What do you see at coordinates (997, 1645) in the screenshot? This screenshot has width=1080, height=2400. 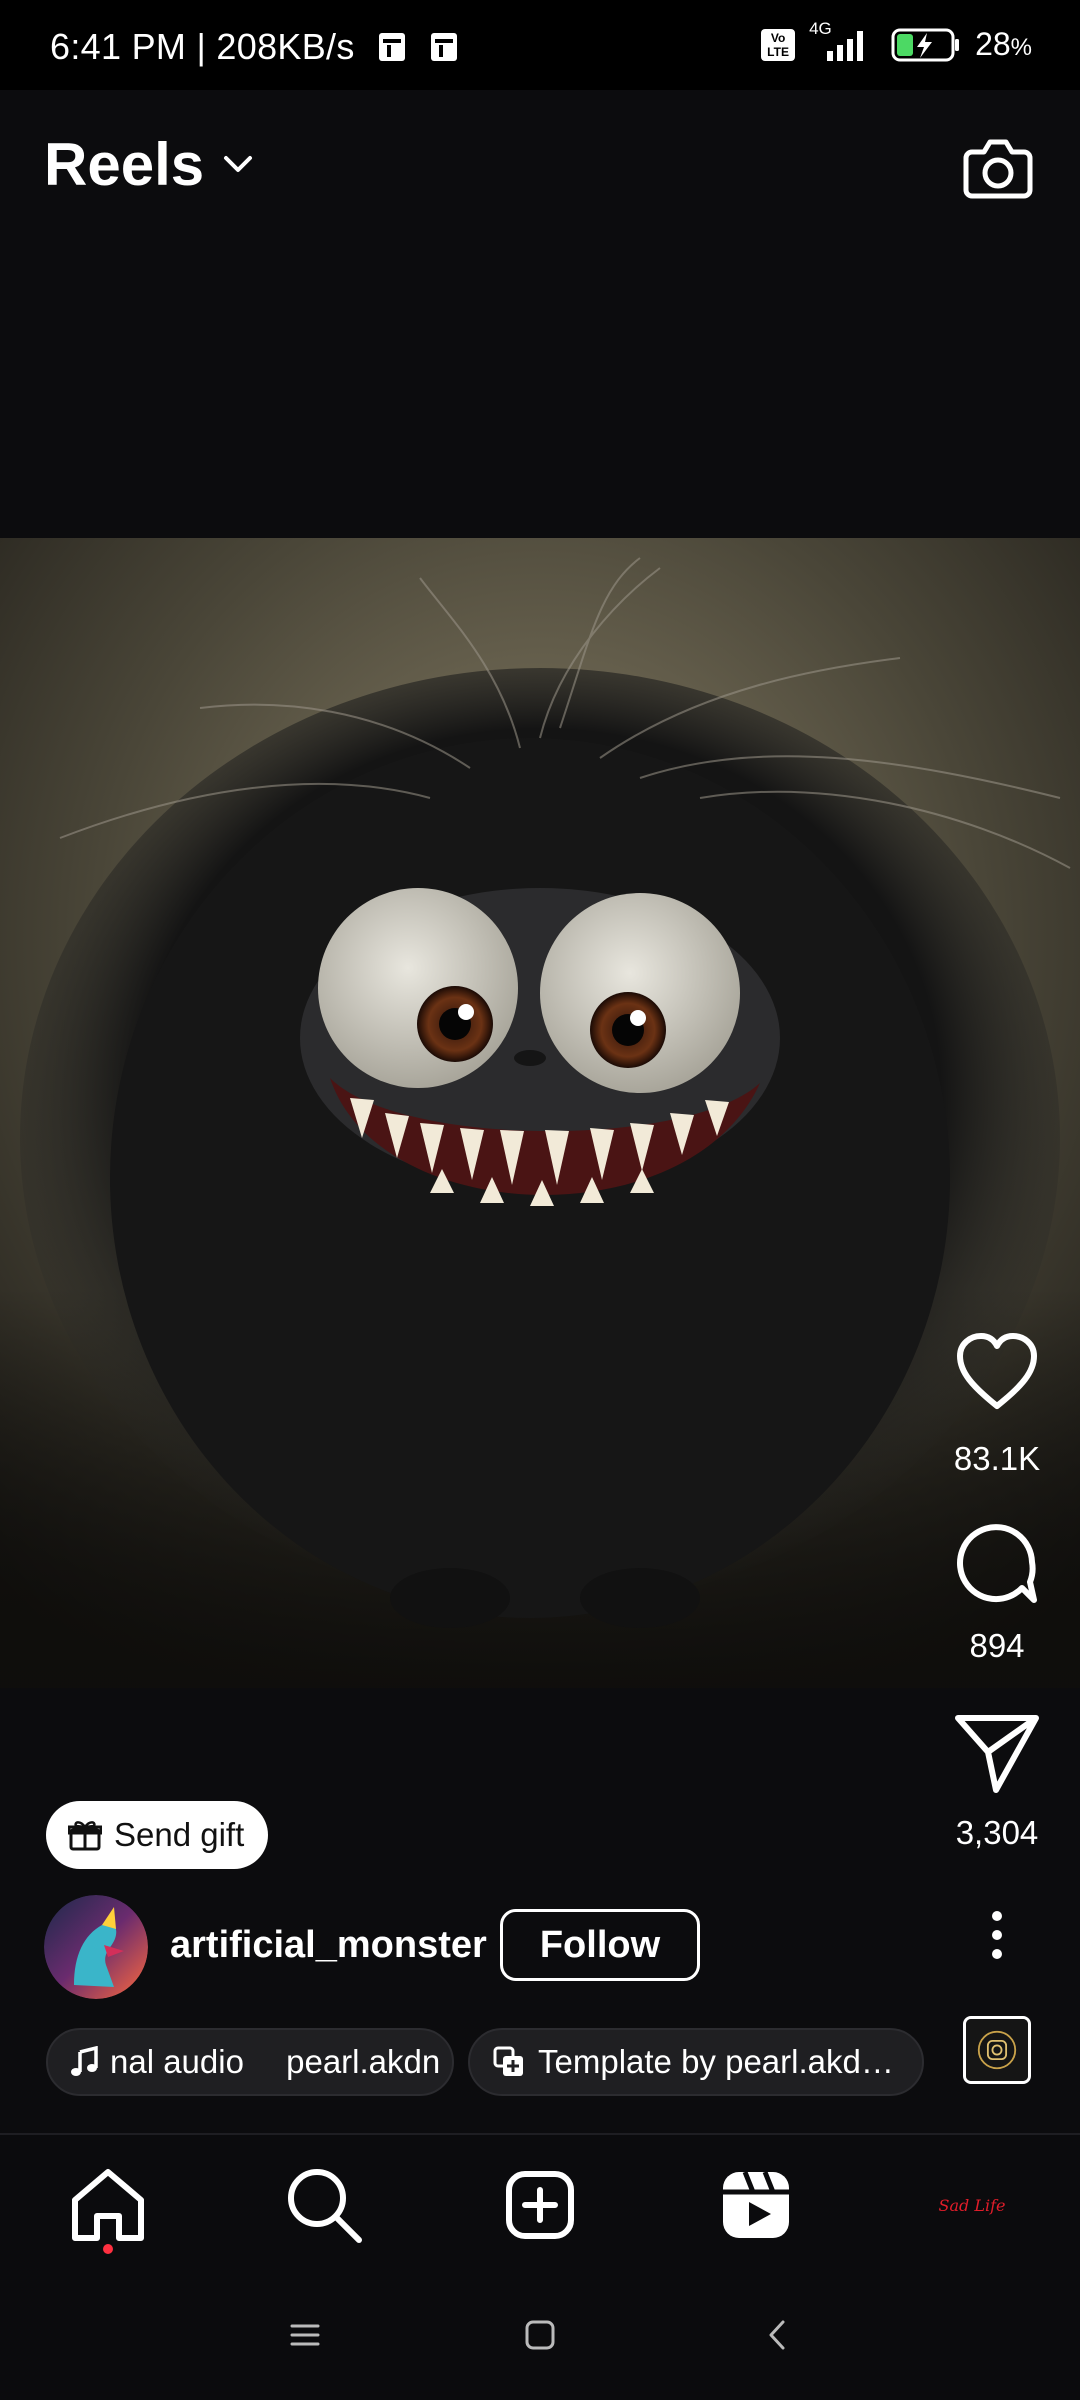 I see `comment-count: 894` at bounding box center [997, 1645].